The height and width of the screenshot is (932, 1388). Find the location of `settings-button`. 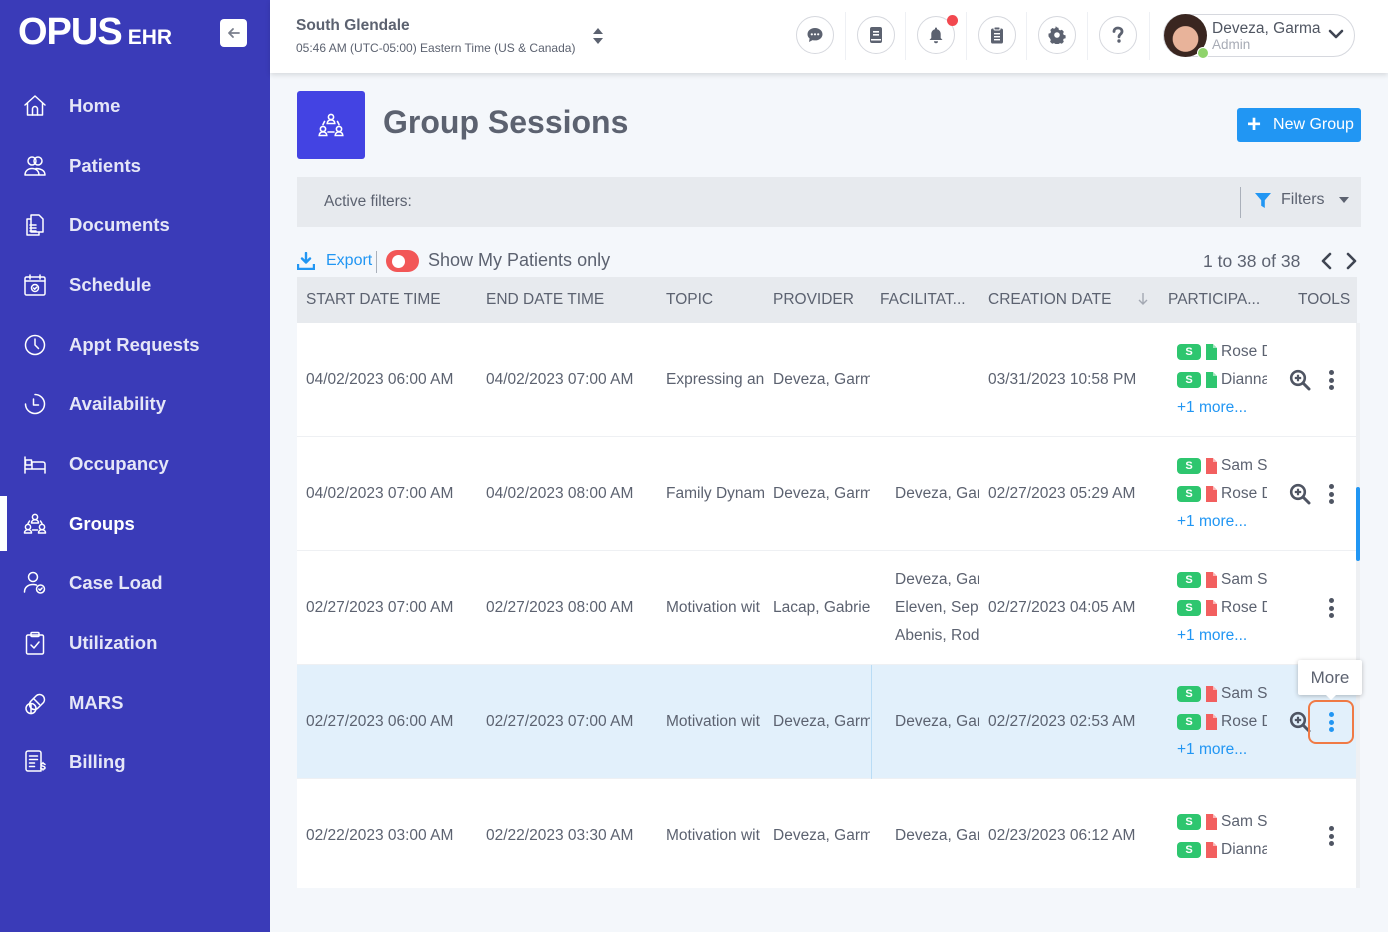

settings-button is located at coordinates (1057, 35).